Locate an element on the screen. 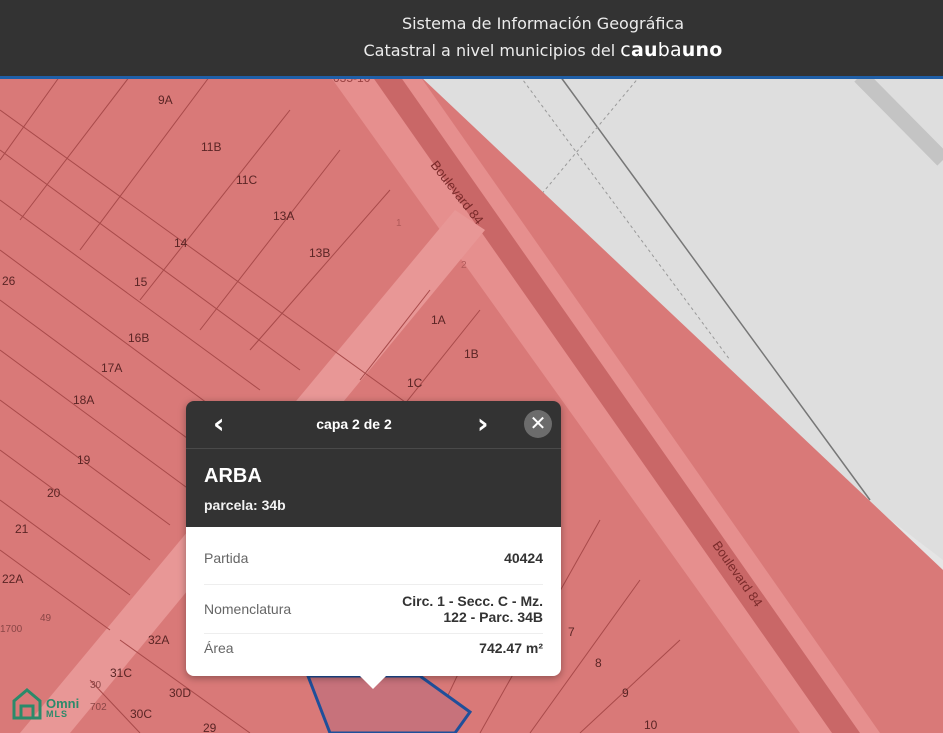 This screenshot has width=943, height=733. lot-label: 702 is located at coordinates (98, 707).